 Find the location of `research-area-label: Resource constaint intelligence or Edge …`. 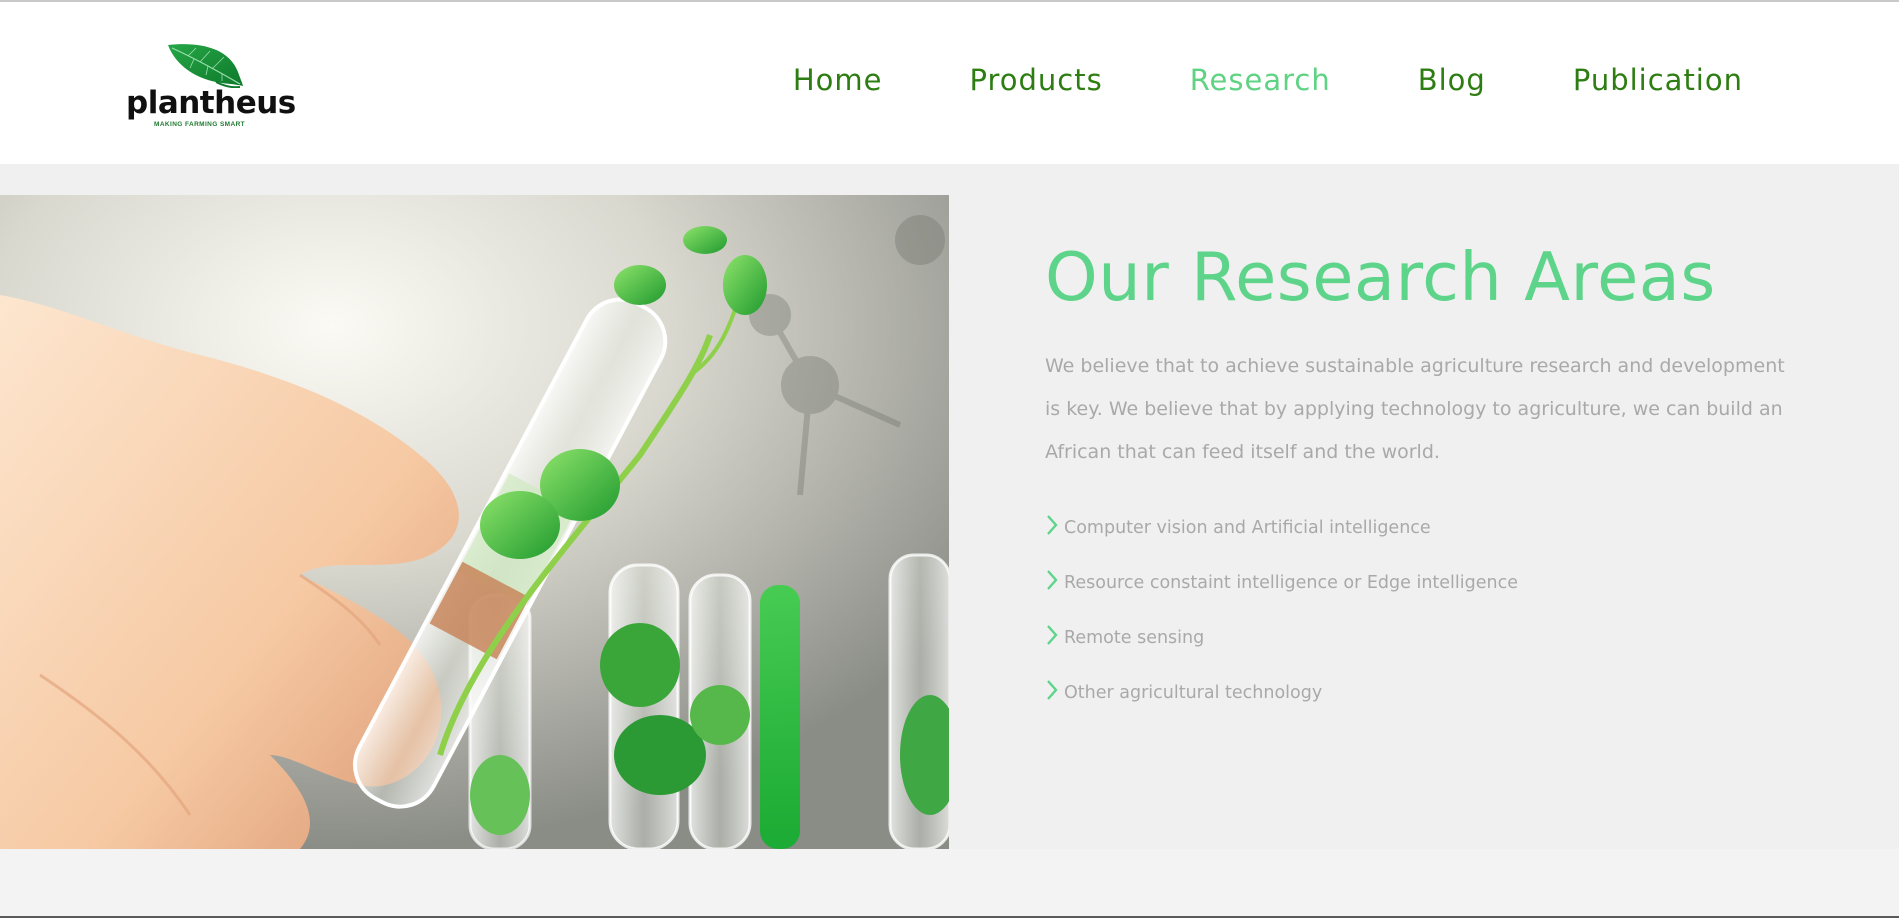

research-area-label: Resource constaint intelligence or Edge … is located at coordinates (1291, 582).